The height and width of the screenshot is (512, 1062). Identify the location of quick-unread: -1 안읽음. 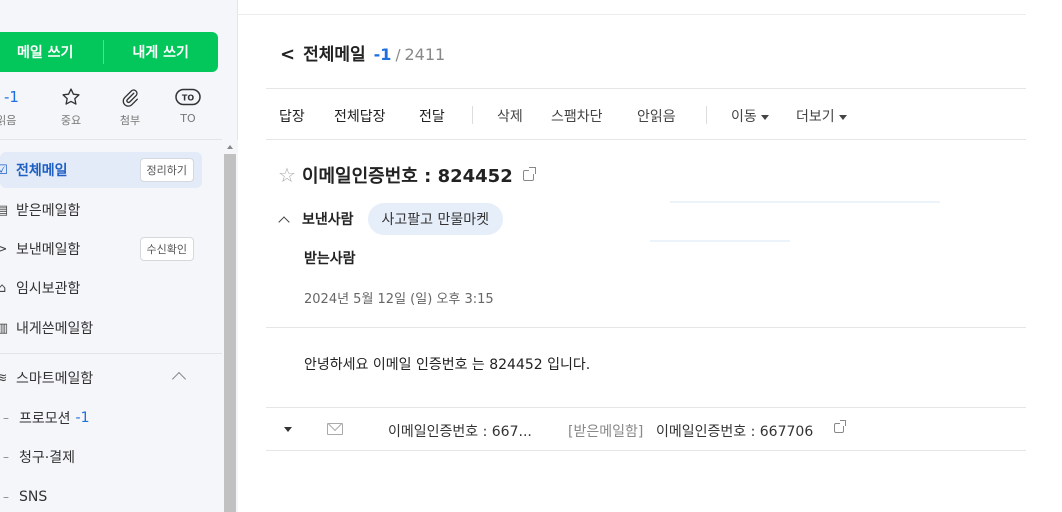
(20, 107).